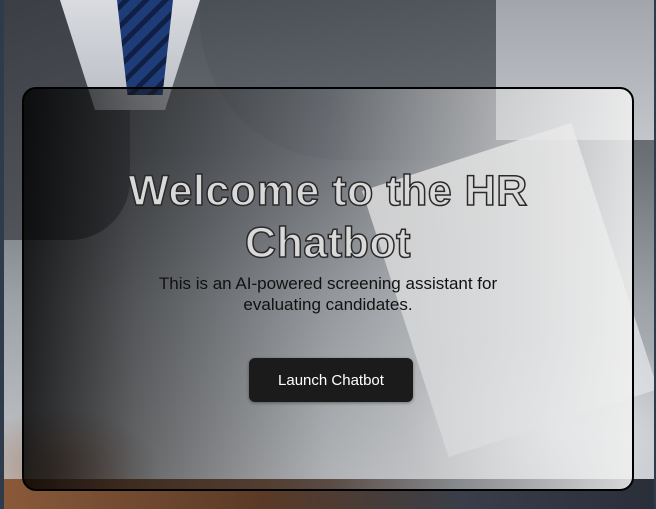 This screenshot has width=656, height=509. Describe the element at coordinates (331, 380) in the screenshot. I see `launch-chatbot-button: Launch Chatbot` at that location.